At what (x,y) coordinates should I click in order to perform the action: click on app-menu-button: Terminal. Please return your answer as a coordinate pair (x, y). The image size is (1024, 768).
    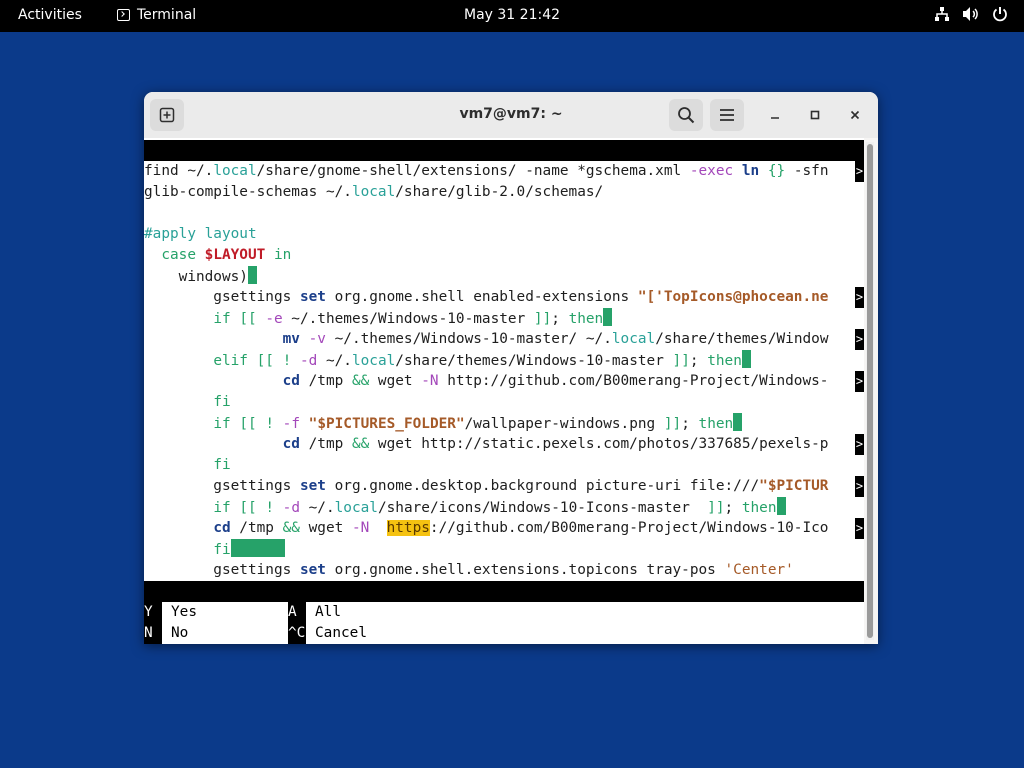
    Looking at the image, I should click on (156, 15).